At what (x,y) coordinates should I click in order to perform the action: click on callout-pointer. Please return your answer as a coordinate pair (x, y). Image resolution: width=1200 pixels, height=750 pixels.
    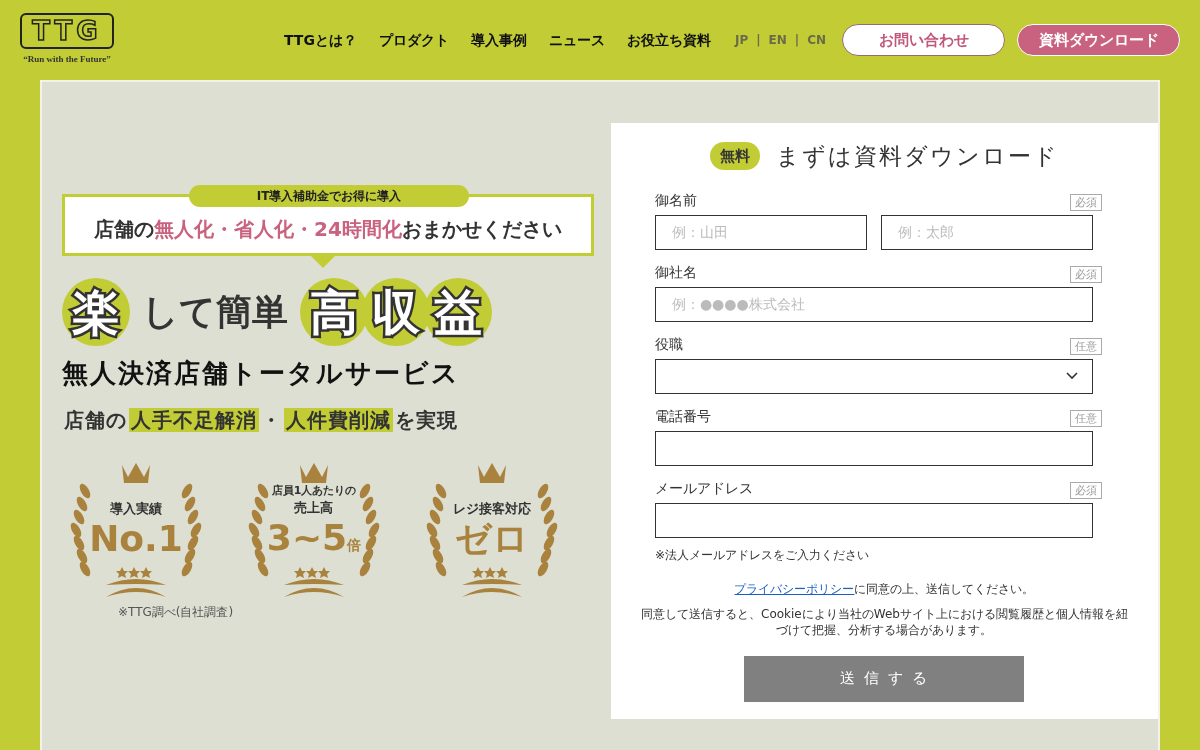
    Looking at the image, I should click on (323, 262).